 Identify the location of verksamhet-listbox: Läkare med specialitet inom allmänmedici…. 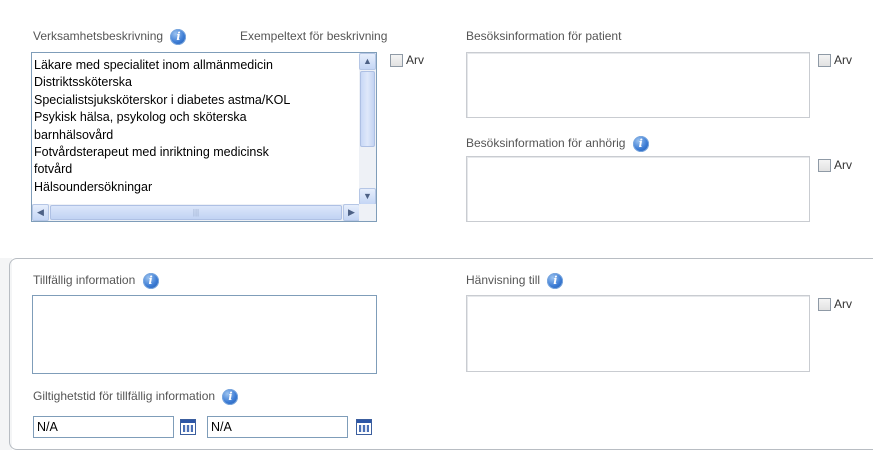
(204, 137).